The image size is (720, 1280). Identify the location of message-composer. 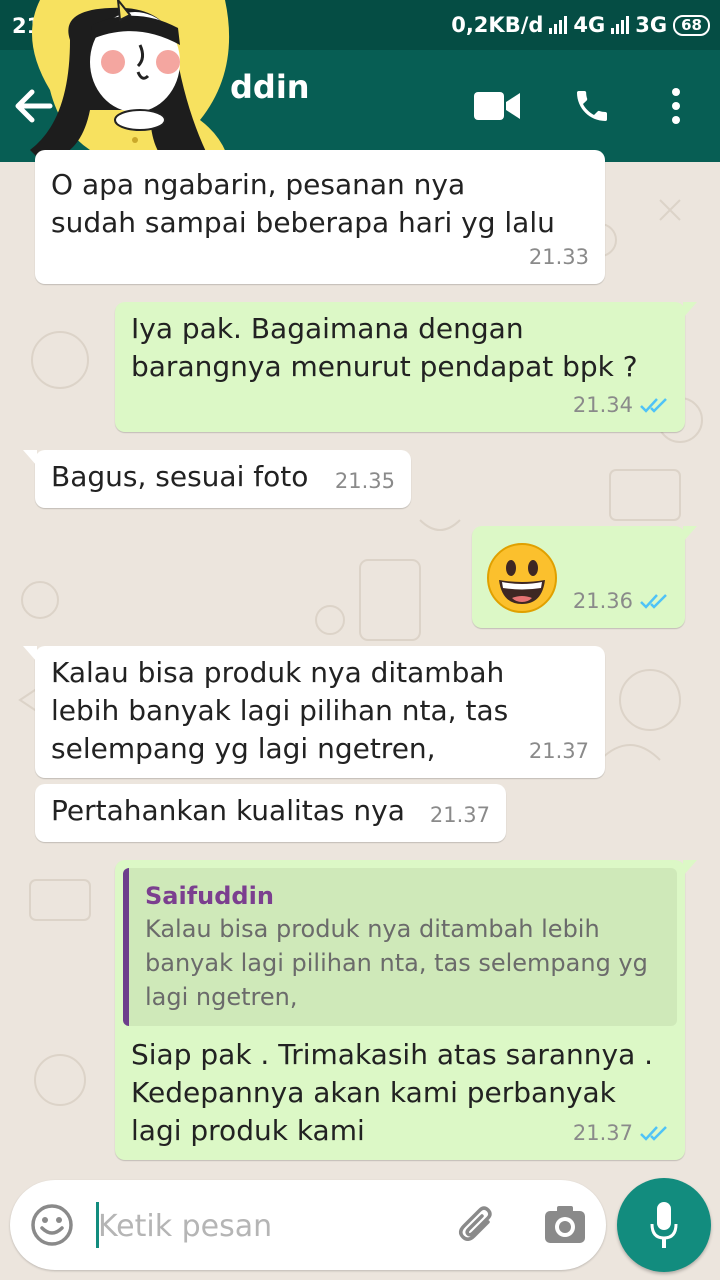
(308, 1225).